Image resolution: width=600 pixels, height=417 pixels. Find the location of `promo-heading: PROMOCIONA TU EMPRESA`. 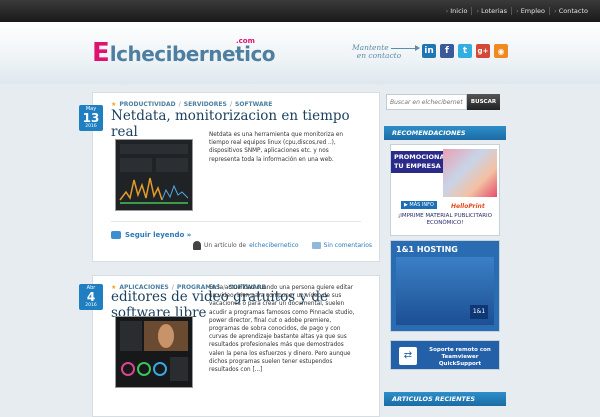

promo-heading: PROMOCIONA TU EMPRESA is located at coordinates (418, 162).